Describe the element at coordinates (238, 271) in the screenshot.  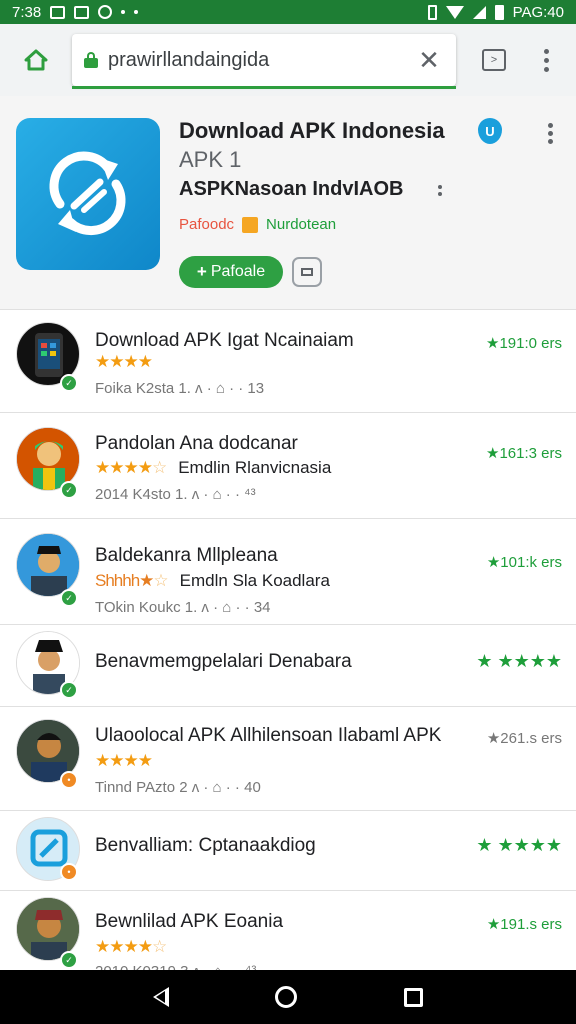
I see `install-label: Pafoale` at that location.